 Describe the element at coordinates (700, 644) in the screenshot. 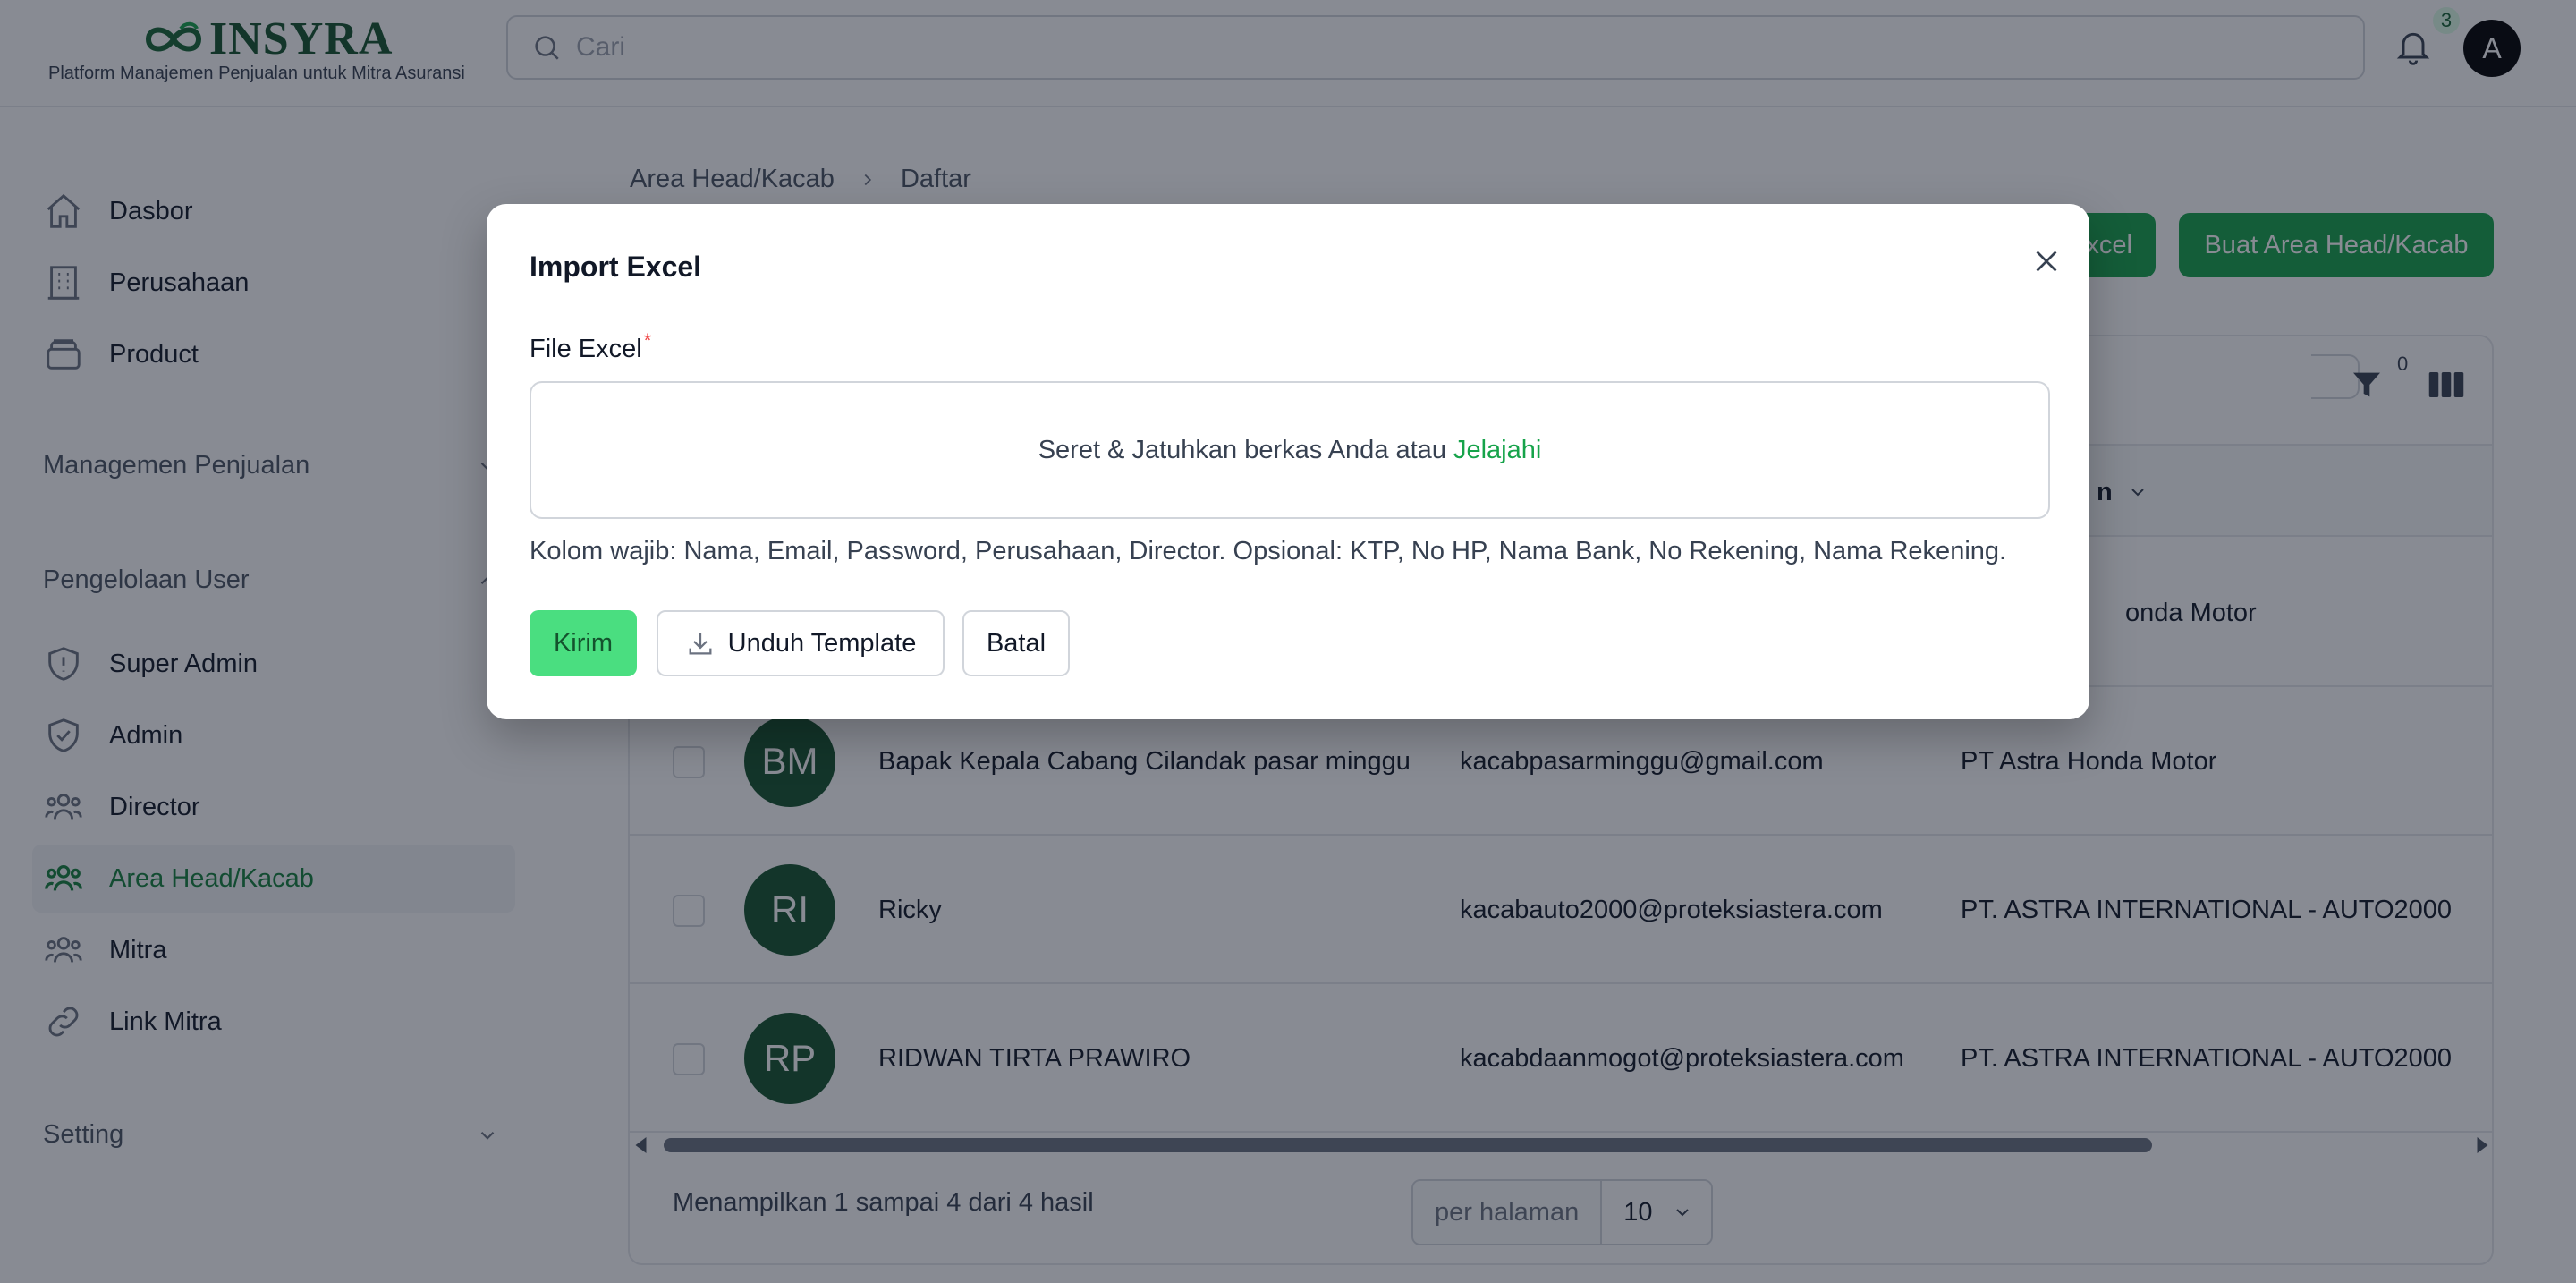

I see `download-icon` at that location.